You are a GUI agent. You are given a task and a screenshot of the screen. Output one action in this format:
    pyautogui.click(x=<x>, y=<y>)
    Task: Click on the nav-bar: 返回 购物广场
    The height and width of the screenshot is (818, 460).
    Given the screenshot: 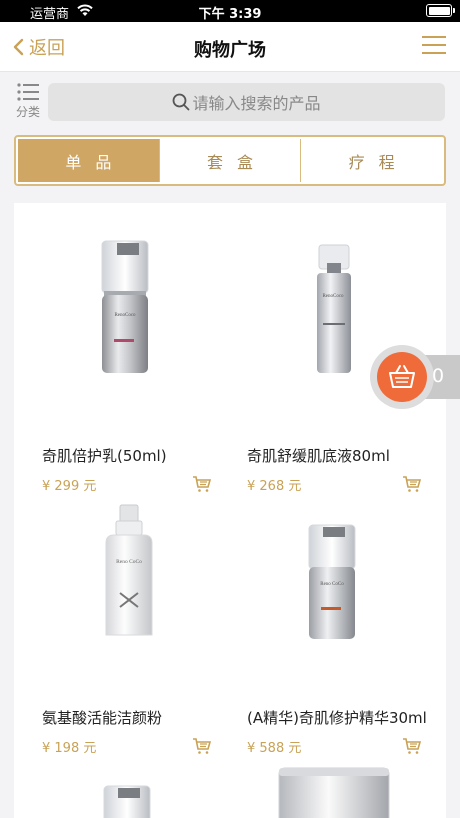 What is the action you would take?
    pyautogui.click(x=230, y=47)
    